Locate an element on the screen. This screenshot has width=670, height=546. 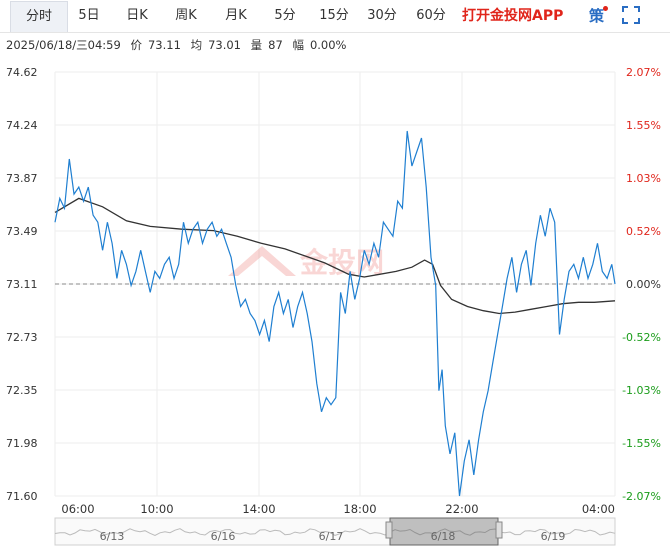
y-tick-label-right: 0.00% is located at coordinates (643, 284).